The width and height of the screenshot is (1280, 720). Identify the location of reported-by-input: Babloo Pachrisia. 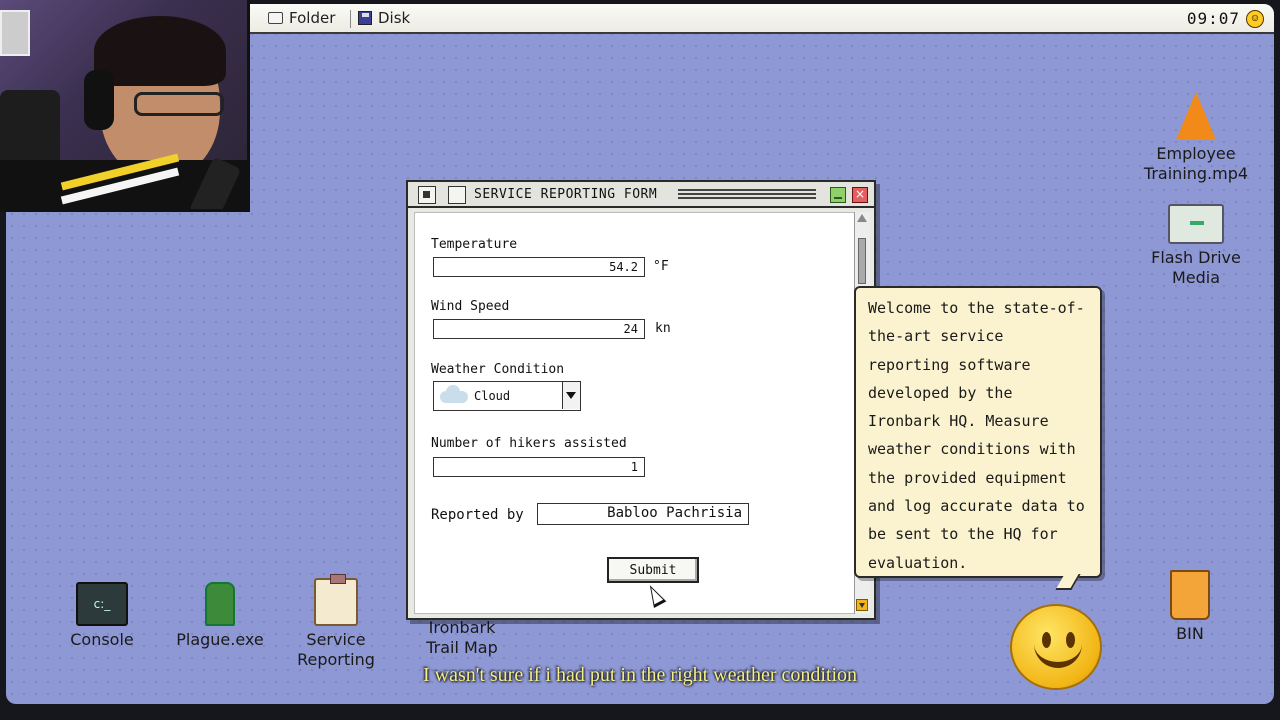
(643, 514).